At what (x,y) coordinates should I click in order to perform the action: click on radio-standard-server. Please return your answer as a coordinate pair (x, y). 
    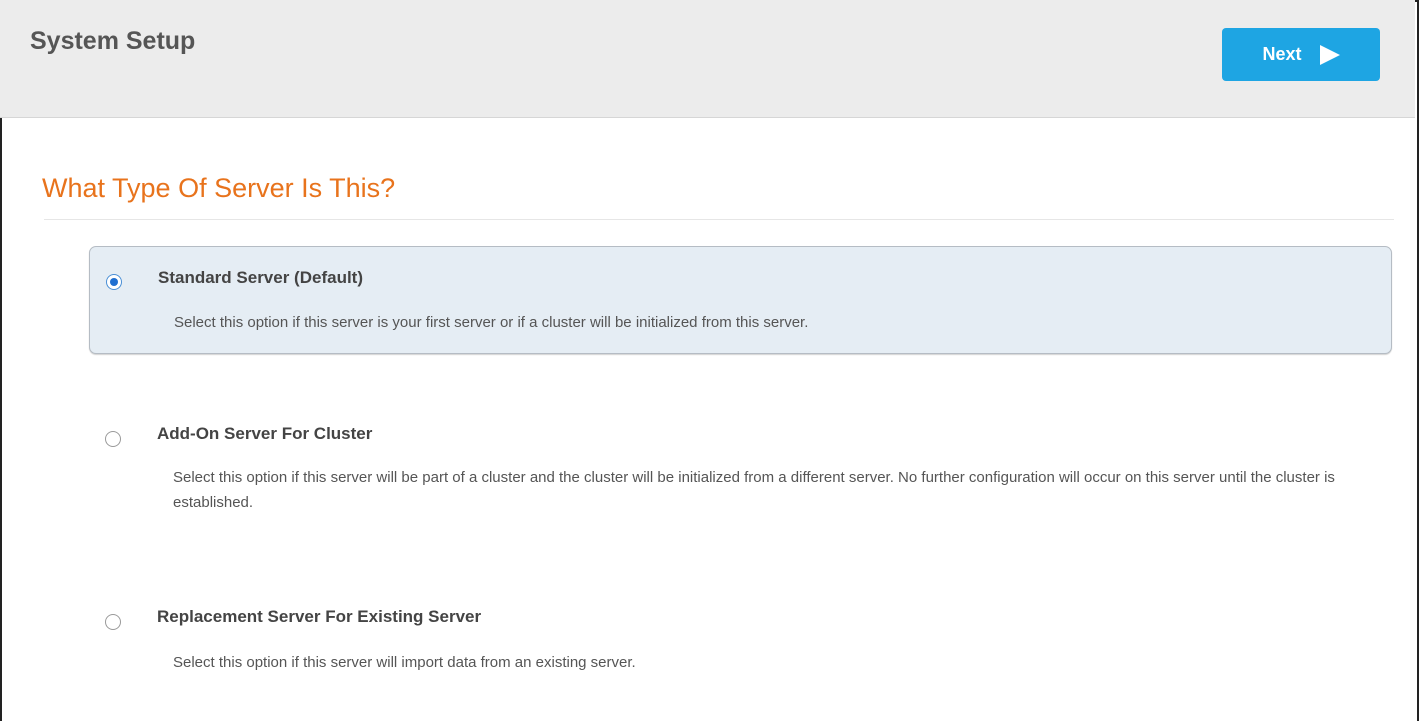
    Looking at the image, I should click on (114, 282).